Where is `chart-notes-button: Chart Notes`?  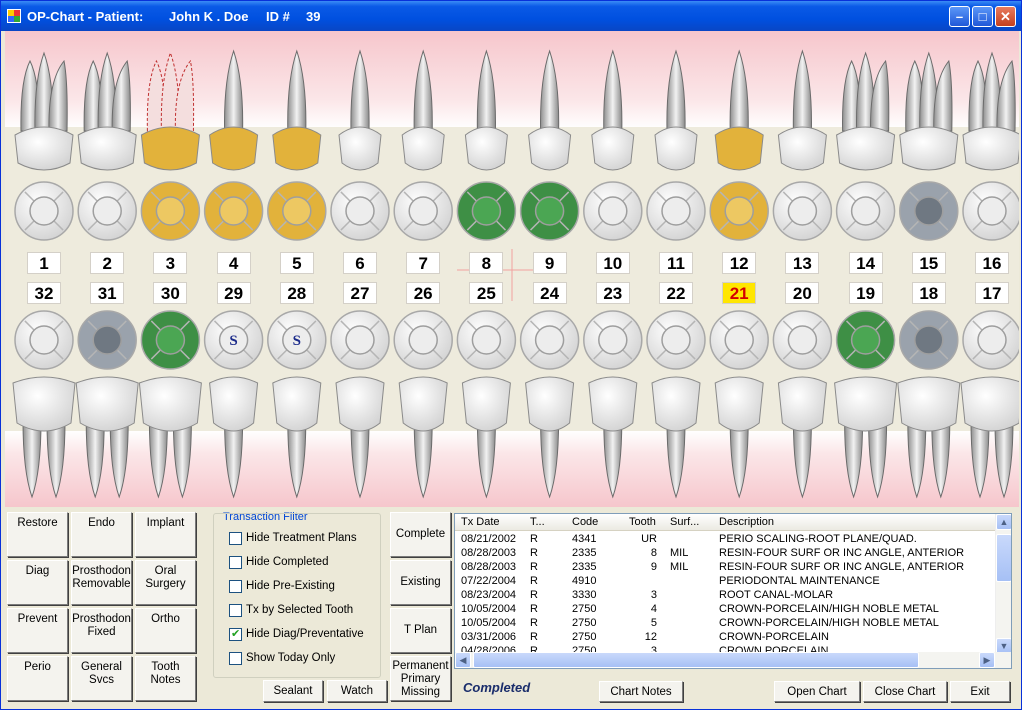
chart-notes-button: Chart Notes is located at coordinates (641, 691).